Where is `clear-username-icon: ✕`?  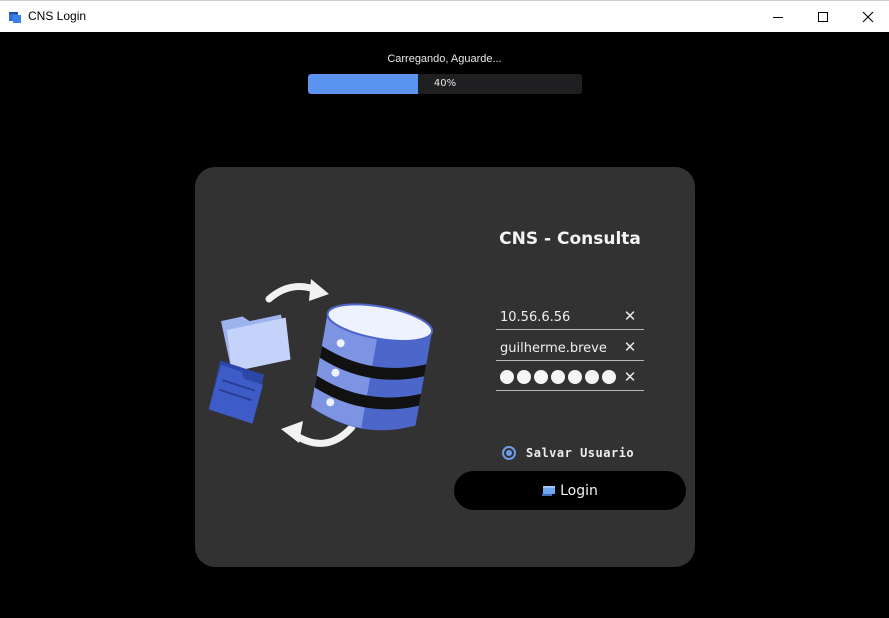 clear-username-icon: ✕ is located at coordinates (630, 347).